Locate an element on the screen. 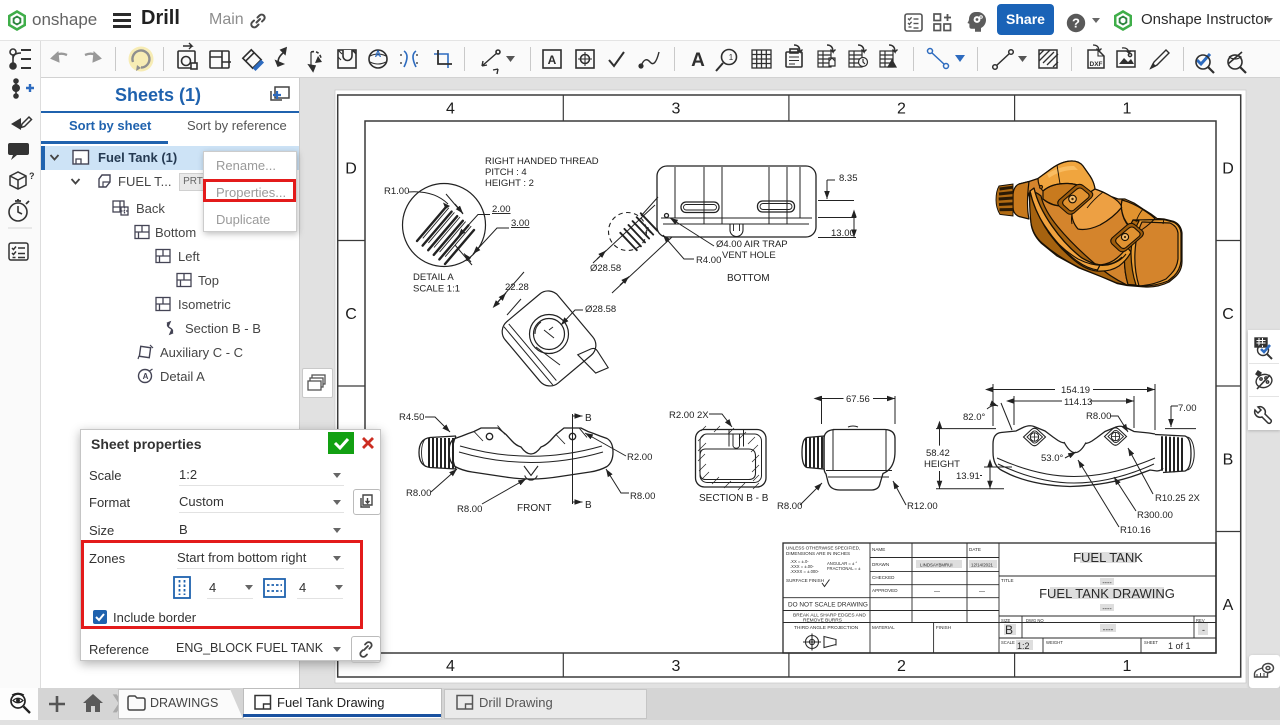 The width and height of the screenshot is (1280, 725). svg-text: THIRD ANGLE PROJECTION is located at coordinates (826, 628).